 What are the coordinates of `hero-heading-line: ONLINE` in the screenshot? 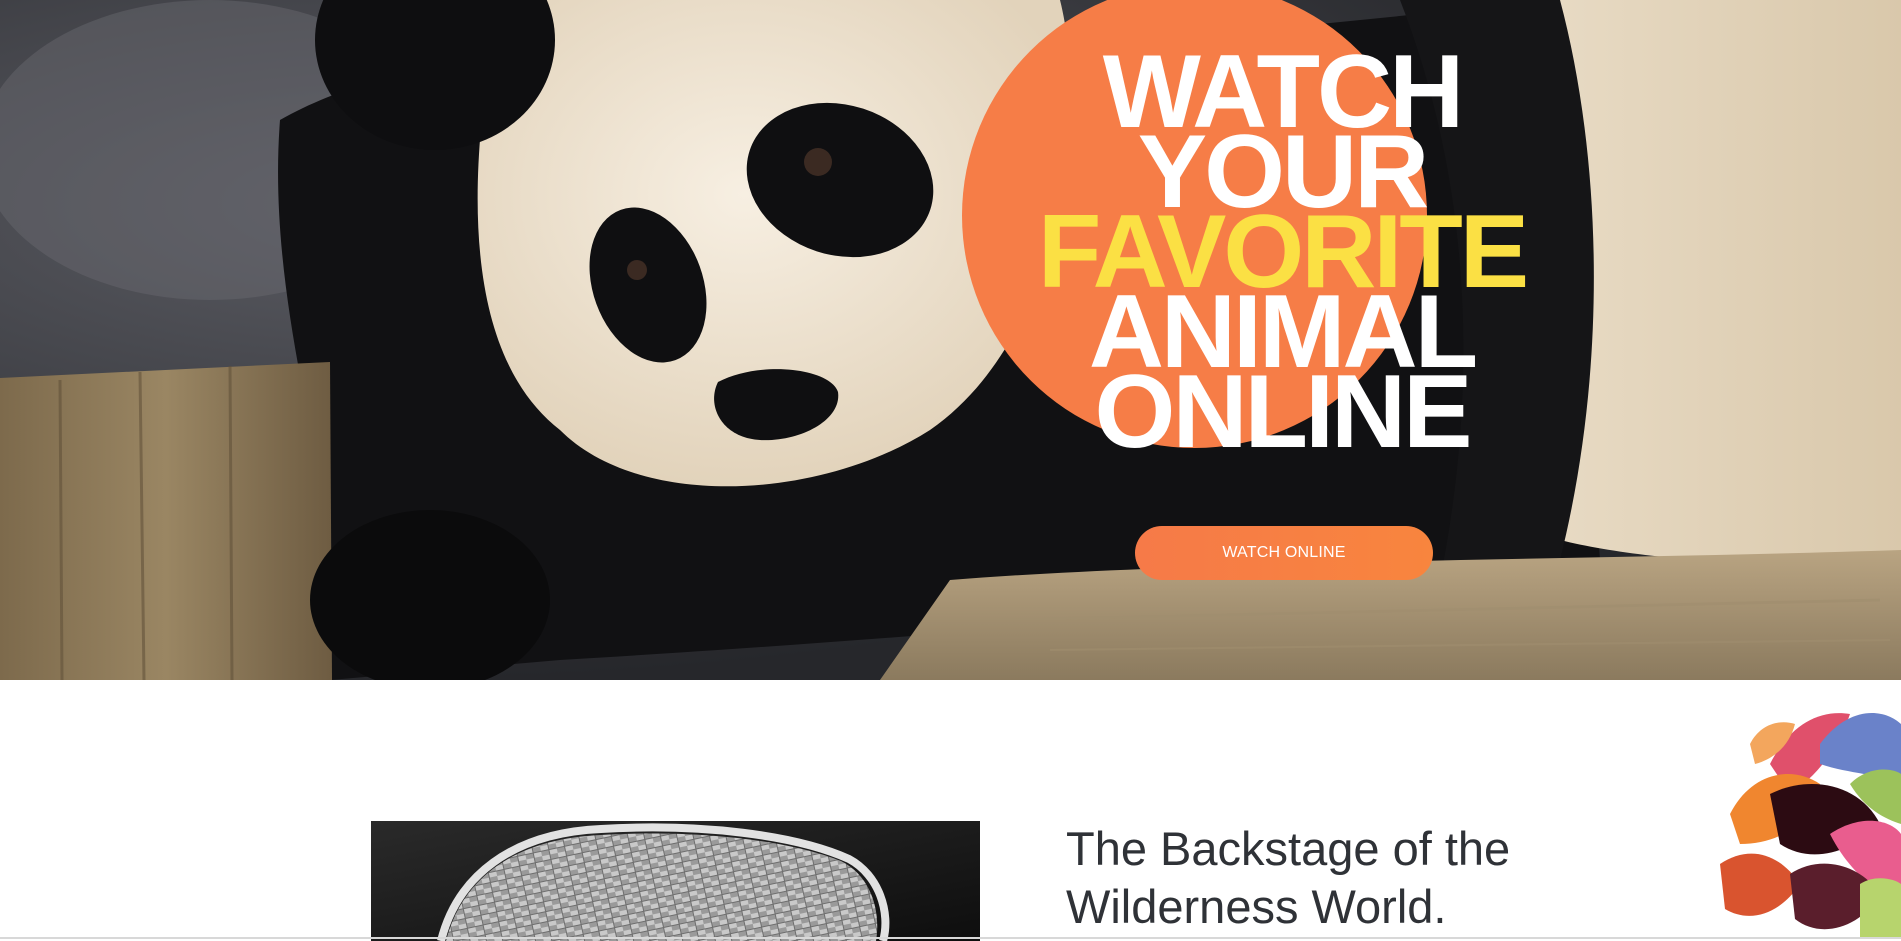 It's located at (1283, 412).